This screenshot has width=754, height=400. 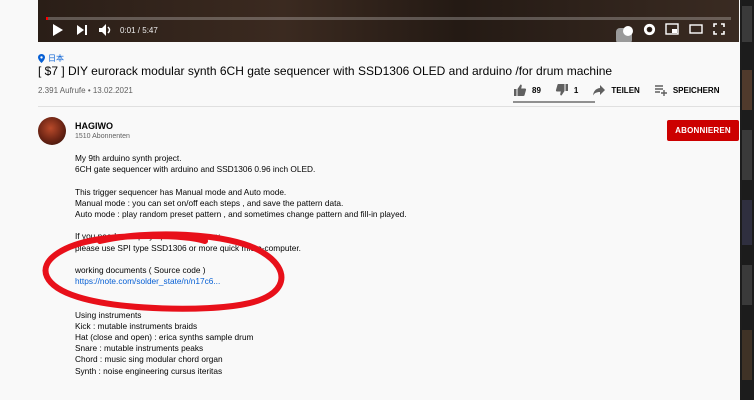 I want to click on description-line: Using instruments, so click(x=108, y=314).